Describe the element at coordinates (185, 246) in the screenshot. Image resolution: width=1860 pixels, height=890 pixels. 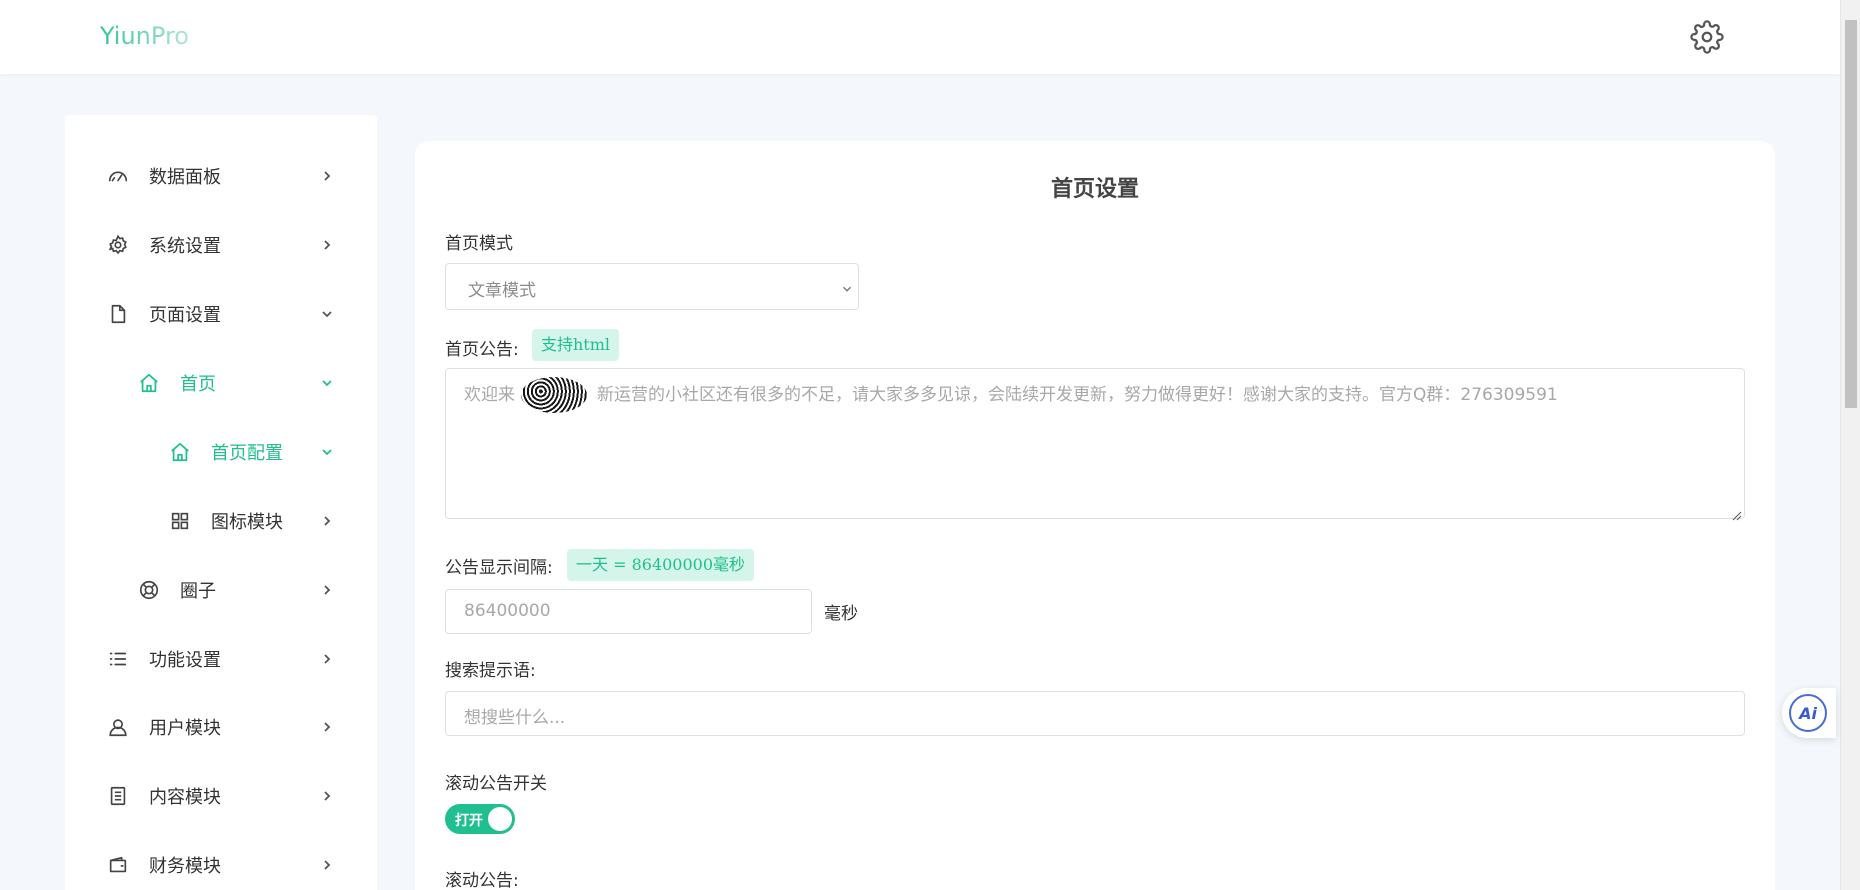
I see `sidebar-item-label: 系统设置` at that location.